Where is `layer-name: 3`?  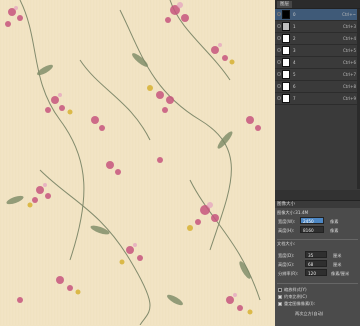
layer-name: 3 is located at coordinates (294, 50).